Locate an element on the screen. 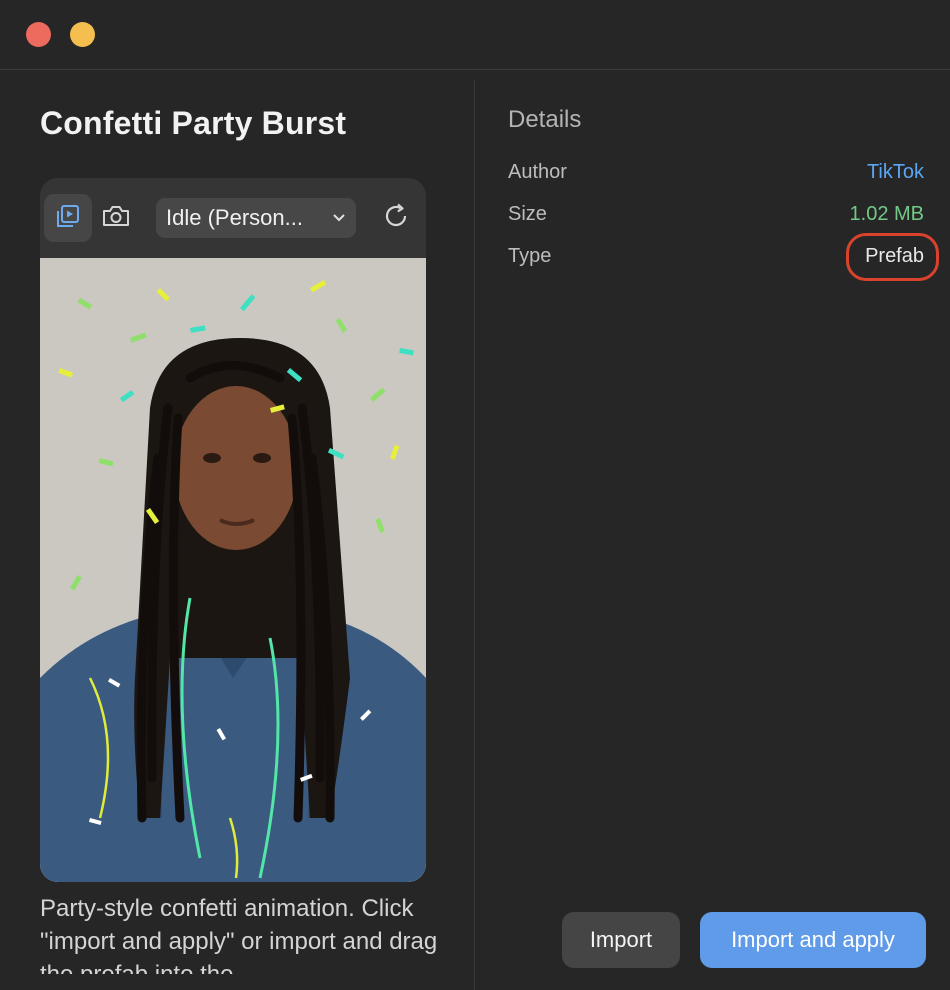  window-minimize-button is located at coordinates (82, 34).